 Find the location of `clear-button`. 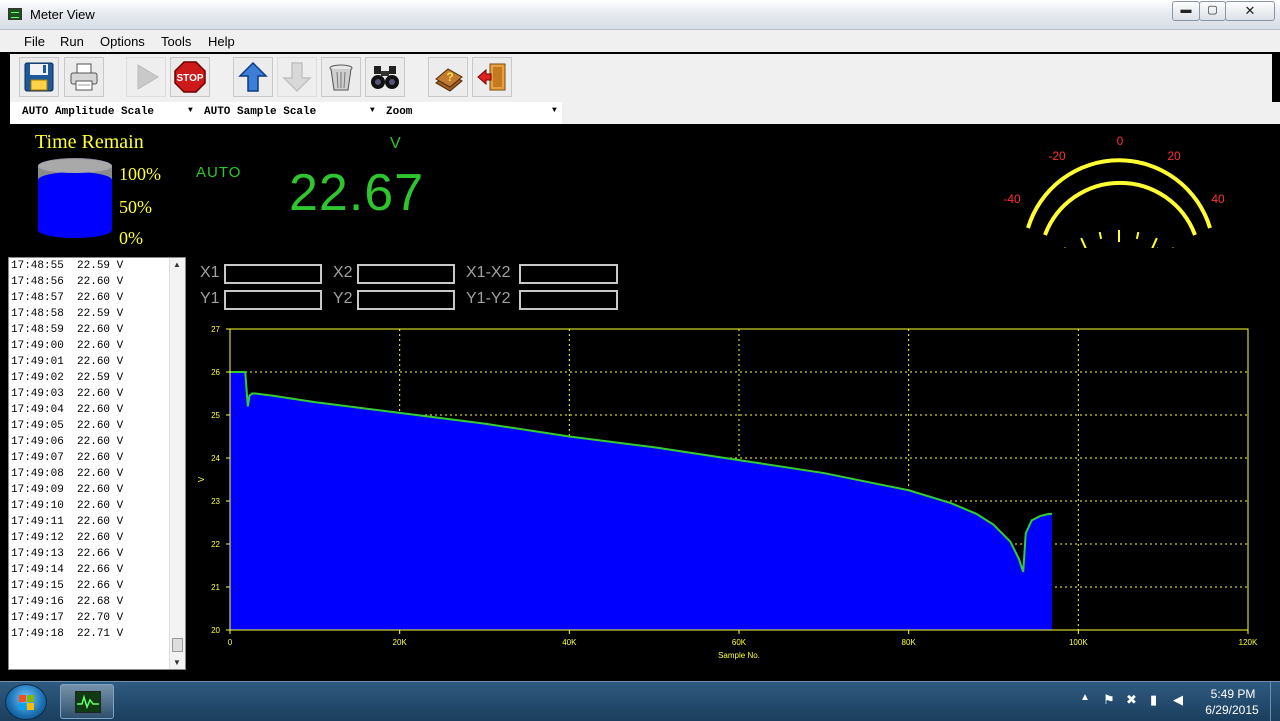

clear-button is located at coordinates (341, 77).